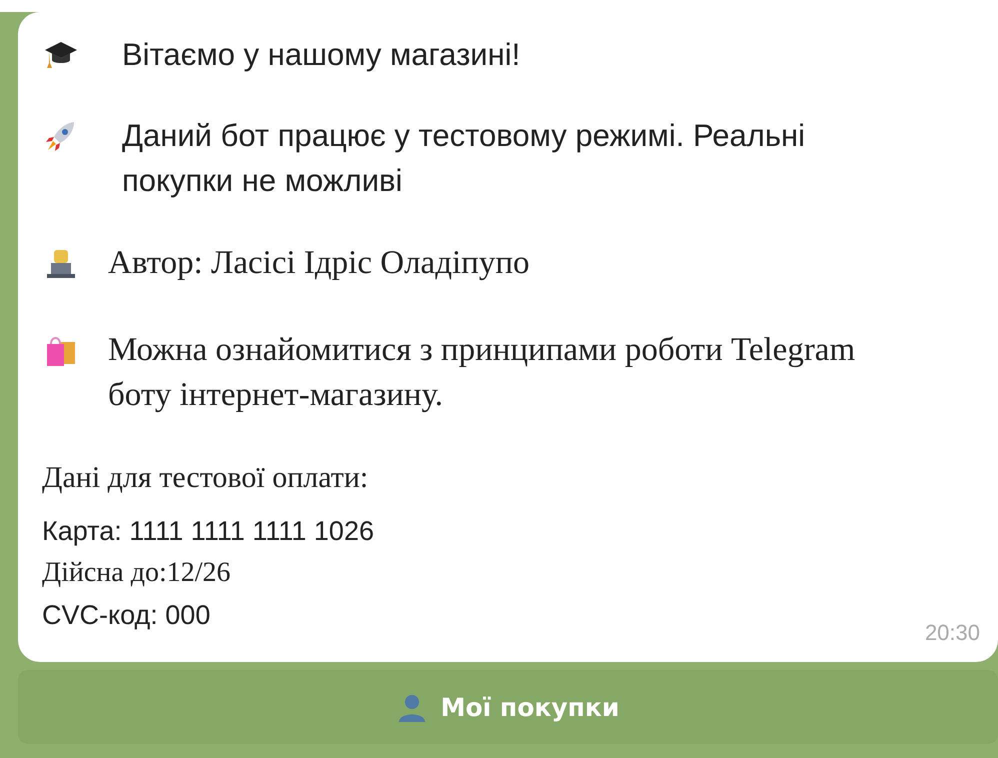 The width and height of the screenshot is (998, 758). Describe the element at coordinates (464, 158) in the screenshot. I see `message-text: Даний бот працює у тестовому режимі. Реальні покупки не можливі` at that location.